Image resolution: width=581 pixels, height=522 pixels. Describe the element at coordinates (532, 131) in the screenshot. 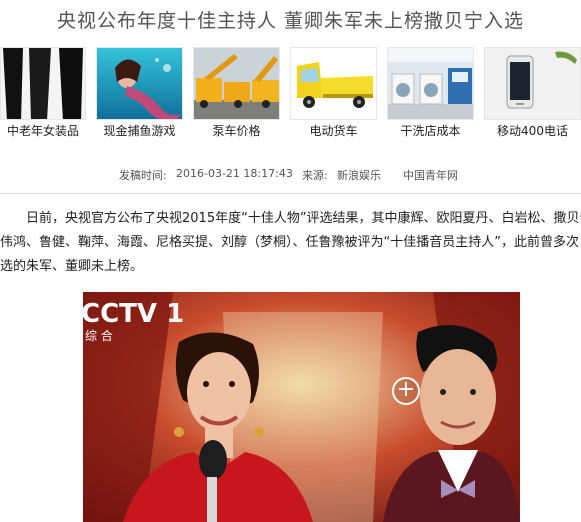

I see `ad-label: 移动400电话` at that location.